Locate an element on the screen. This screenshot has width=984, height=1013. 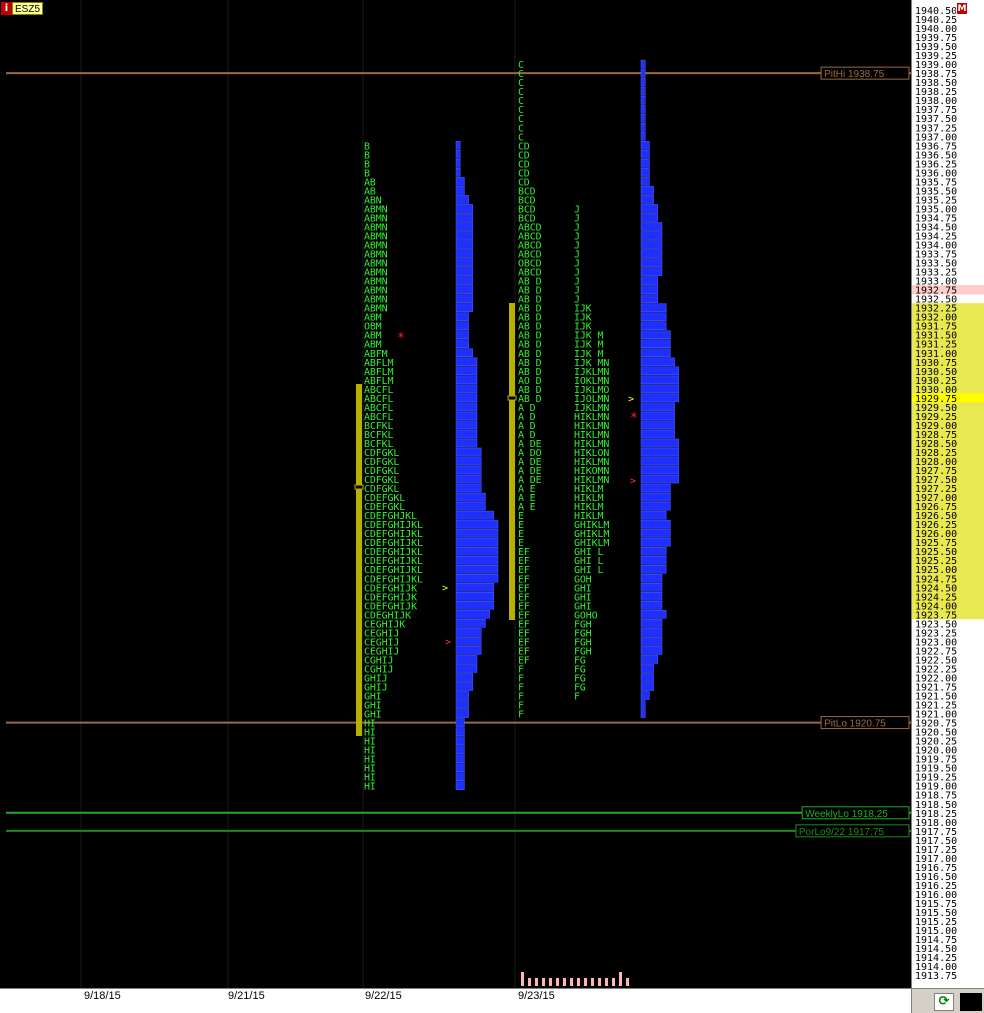
status-block is located at coordinates (971, 1002).